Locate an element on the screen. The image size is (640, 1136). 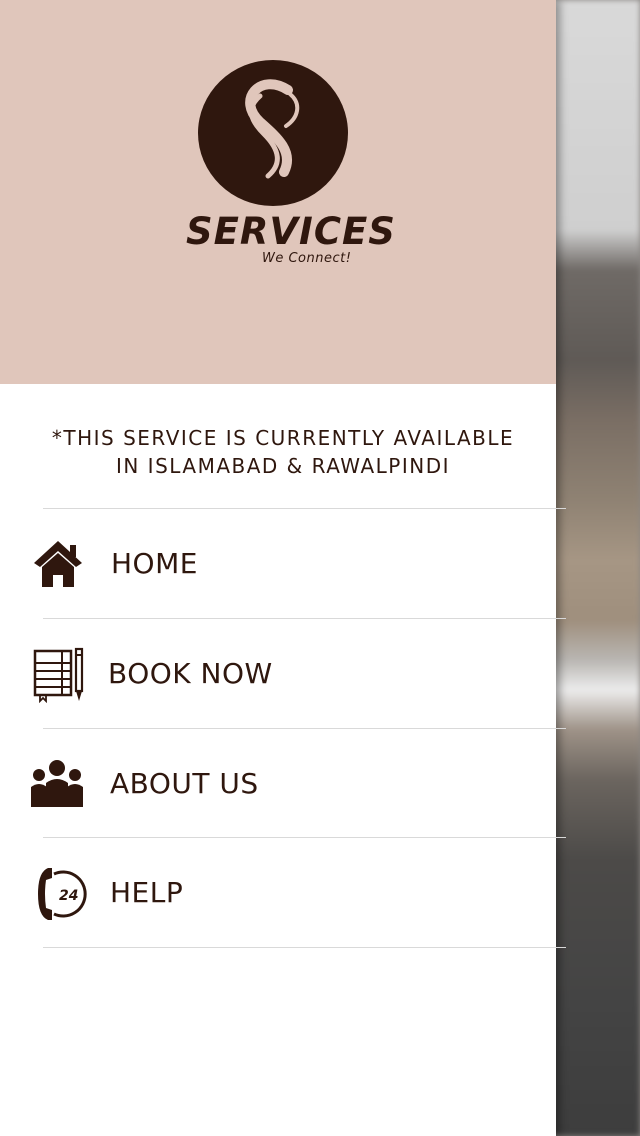
notice-line-2: IN ISLAMABAD & RAWALPINDI is located at coordinates (283, 466).